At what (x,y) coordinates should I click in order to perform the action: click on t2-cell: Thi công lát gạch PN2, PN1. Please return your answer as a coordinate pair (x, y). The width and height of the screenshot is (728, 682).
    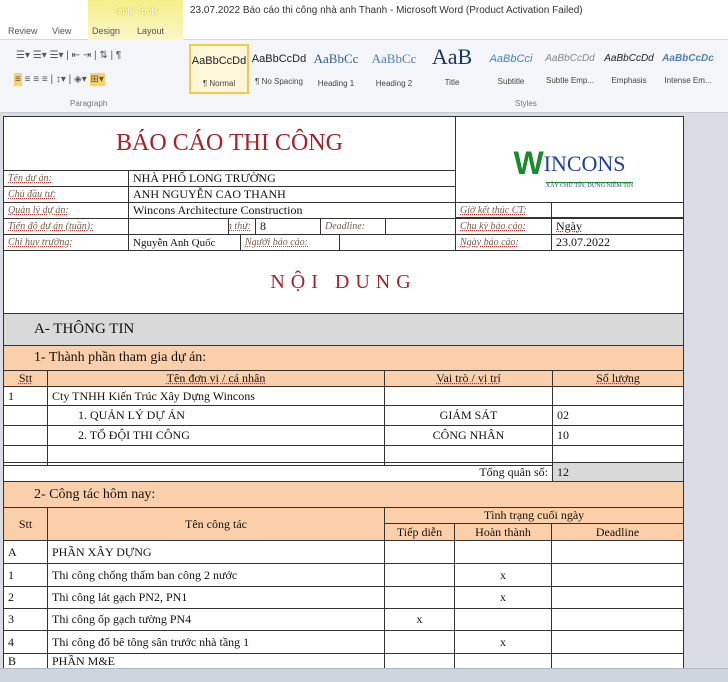
    Looking at the image, I should click on (216, 597).